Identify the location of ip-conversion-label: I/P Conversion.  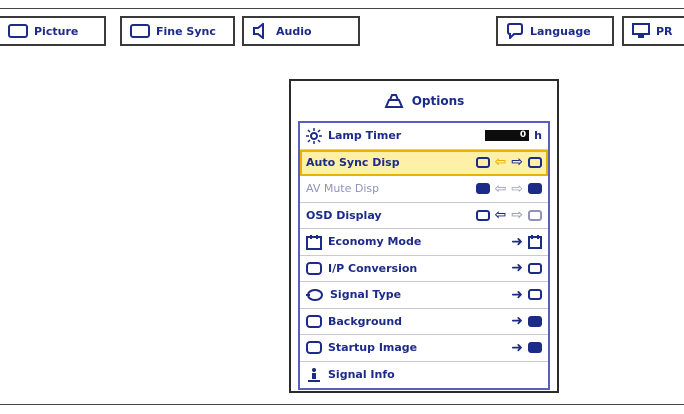
(373, 268).